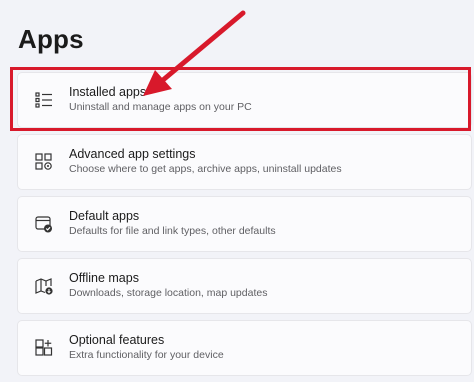 The width and height of the screenshot is (474, 382). Describe the element at coordinates (51, 39) in the screenshot. I see `page-title: Apps` at that location.